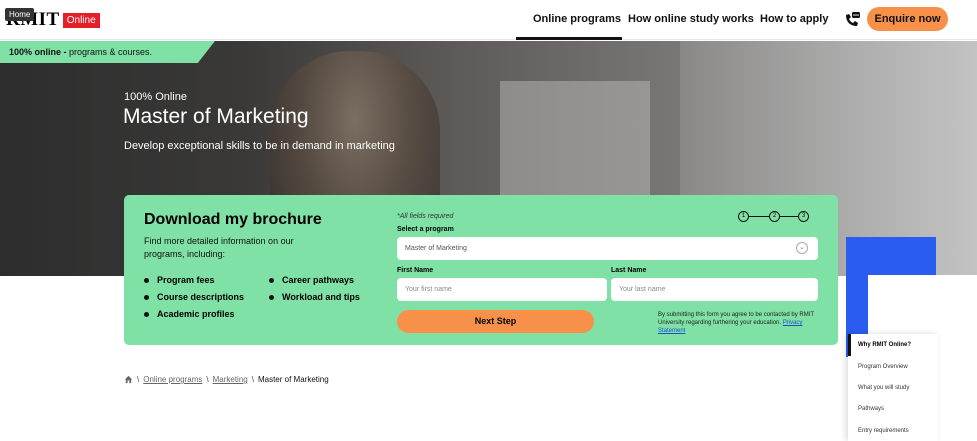 The width and height of the screenshot is (977, 441). Describe the element at coordinates (155, 97) in the screenshot. I see `hero-label: 100% Online` at that location.